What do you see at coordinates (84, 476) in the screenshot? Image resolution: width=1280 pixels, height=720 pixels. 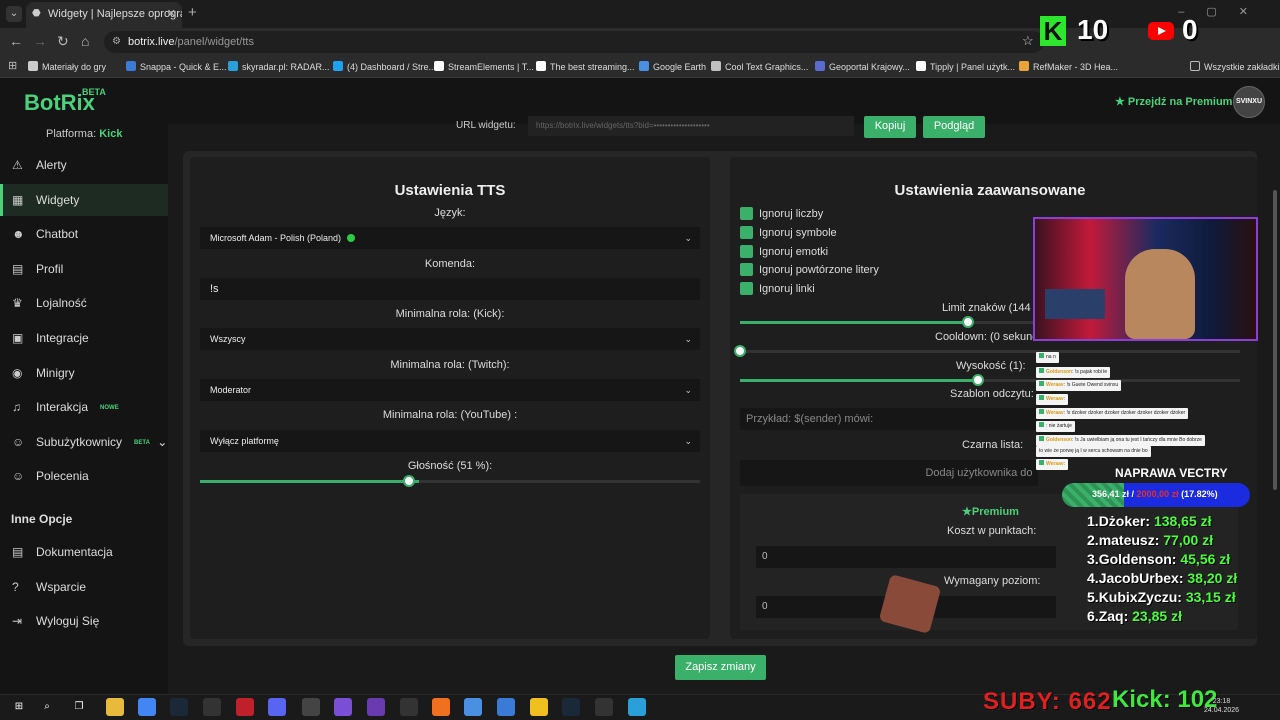 I see `sidebar-item: ☺ Polecenia` at bounding box center [84, 476].